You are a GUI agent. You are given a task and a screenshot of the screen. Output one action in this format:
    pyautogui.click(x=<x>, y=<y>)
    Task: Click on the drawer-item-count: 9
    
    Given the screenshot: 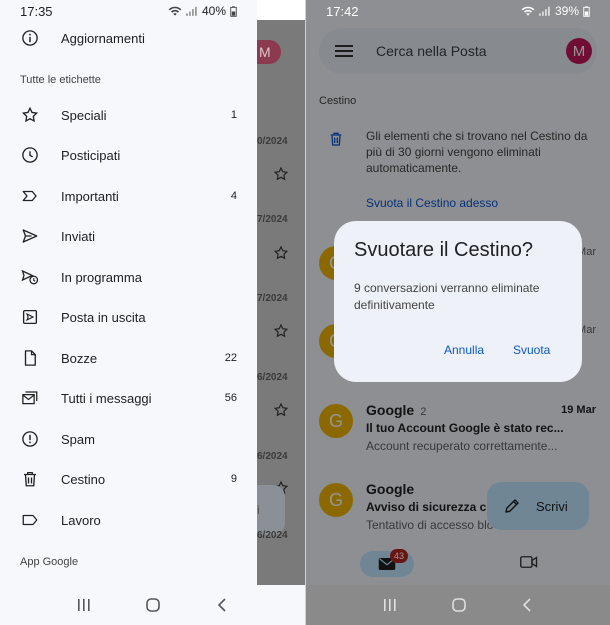 What is the action you would take?
    pyautogui.click(x=233, y=479)
    